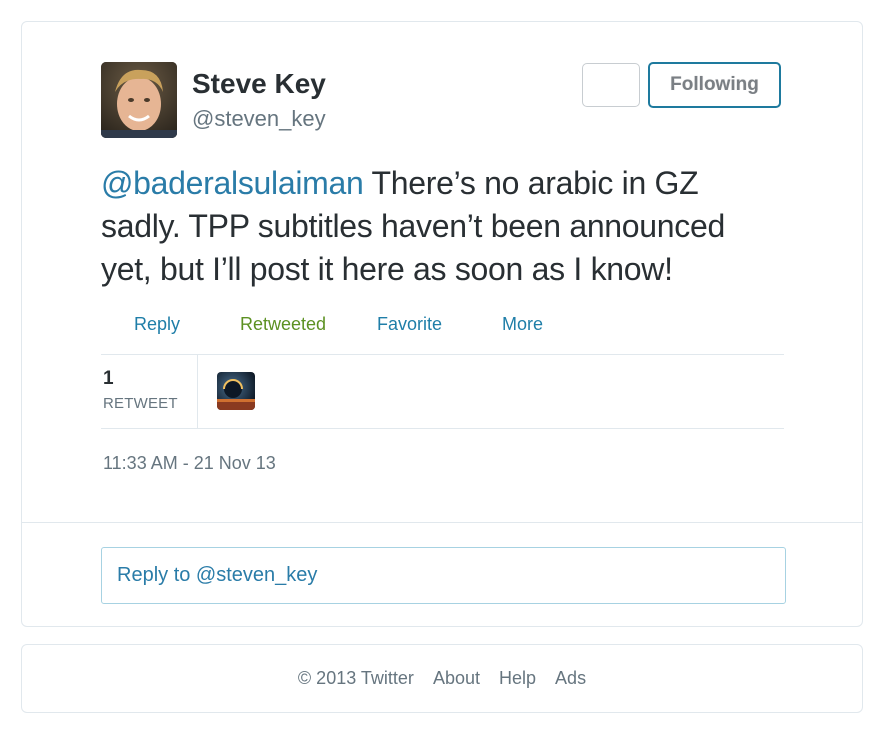 Image resolution: width=890 pixels, height=740 pixels. Describe the element at coordinates (283, 324) in the screenshot. I see `retweet-action: Retweeted` at that location.